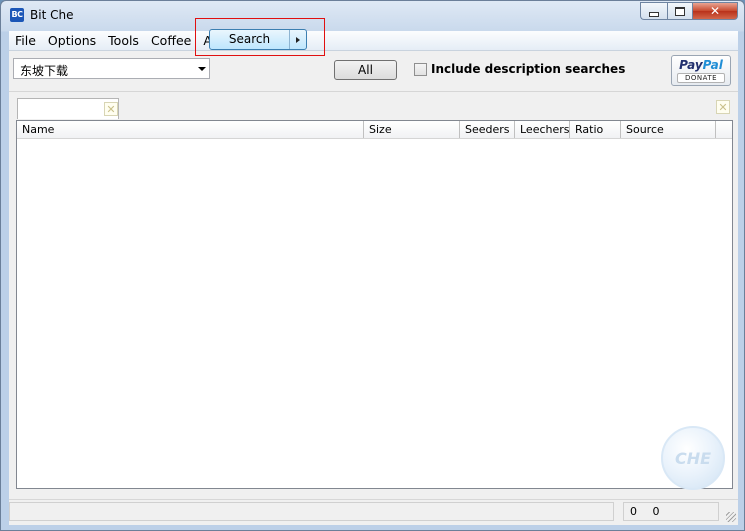 This screenshot has height=531, width=745. I want to click on menu-tools: Tools, so click(123, 40).